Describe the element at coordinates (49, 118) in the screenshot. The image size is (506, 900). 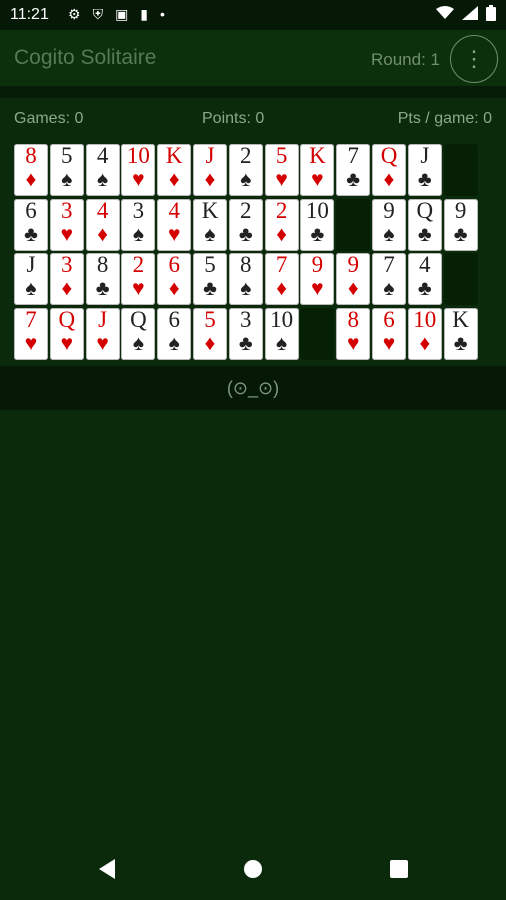
I see `games-stat: Games: 0` at that location.